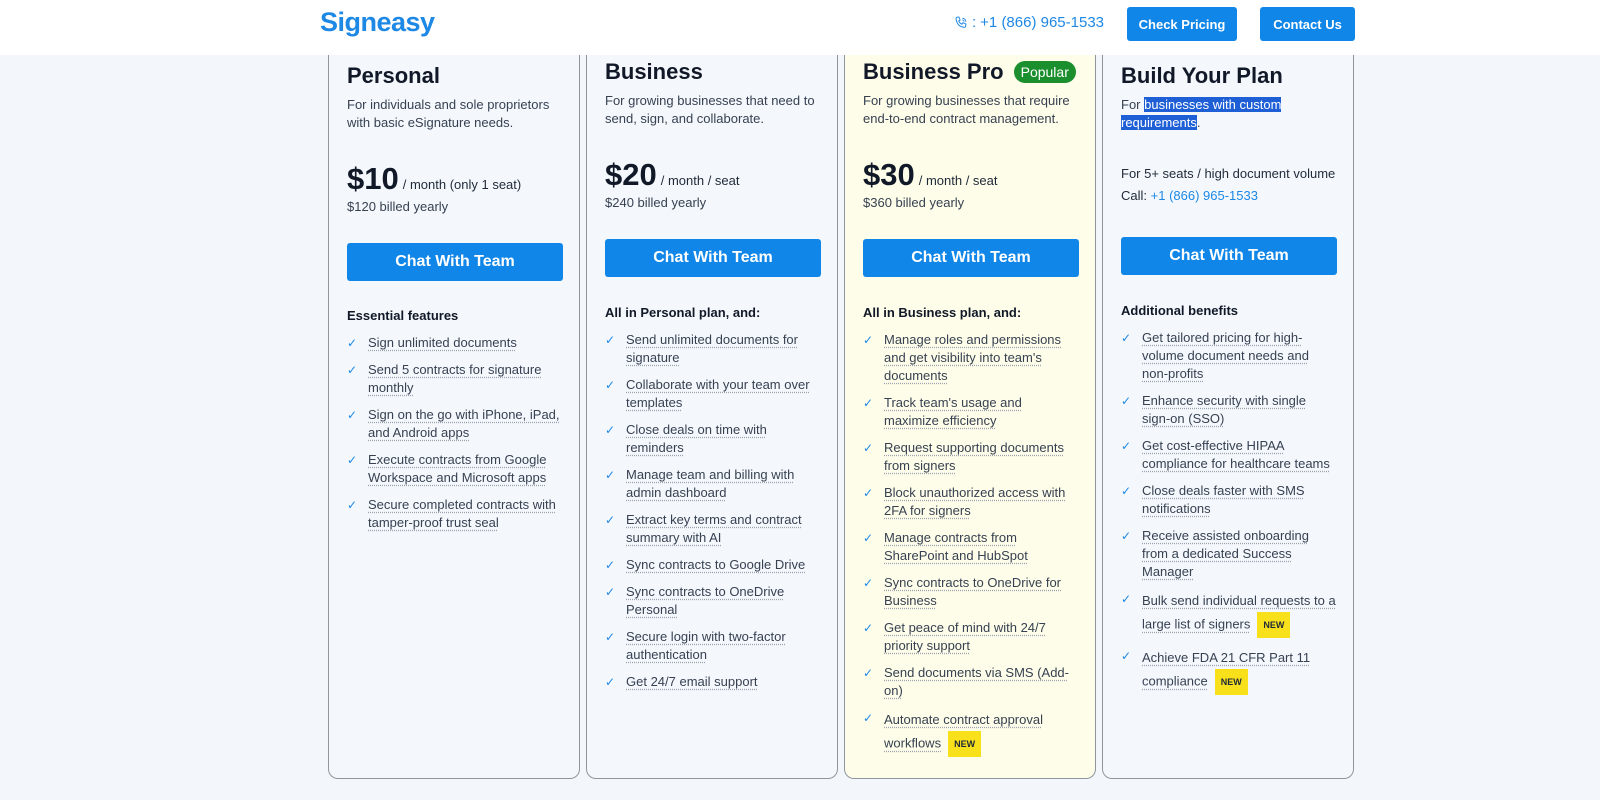 This screenshot has width=1600, height=800. Describe the element at coordinates (889, 174) in the screenshot. I see `plan-price: $30` at that location.